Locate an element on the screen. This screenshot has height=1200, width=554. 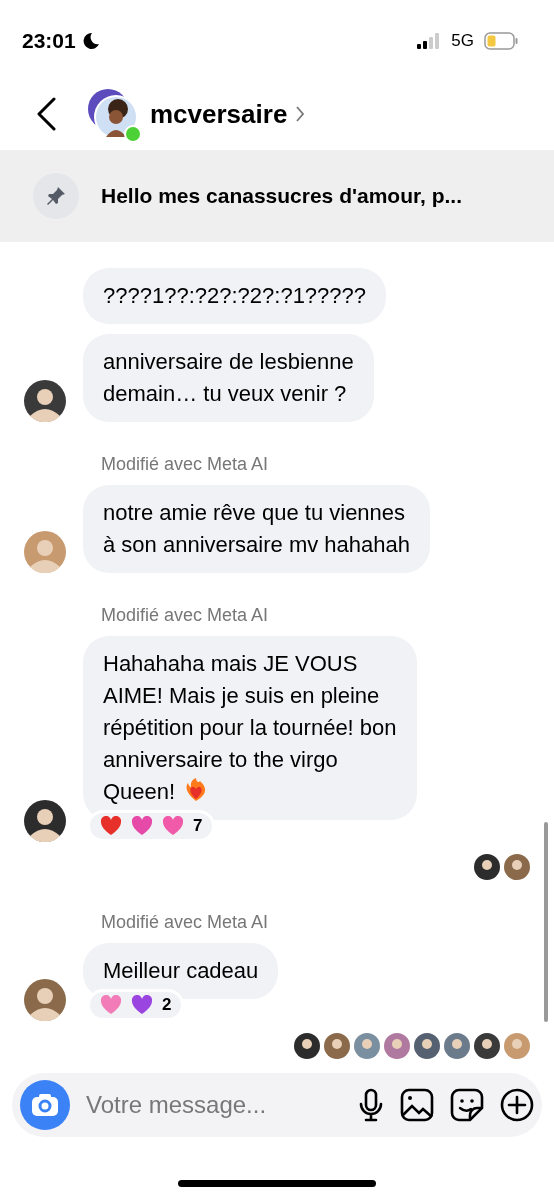
message-bubble: Meilleur cadeau is located at coordinates (181, 971).